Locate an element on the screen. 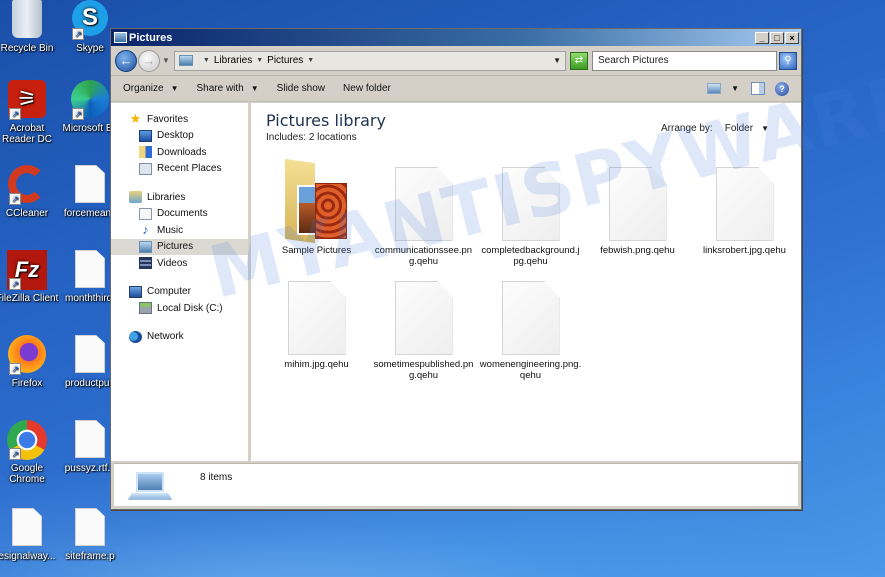  arrange-by: Arrange by: Folder ▼ is located at coordinates (715, 128).